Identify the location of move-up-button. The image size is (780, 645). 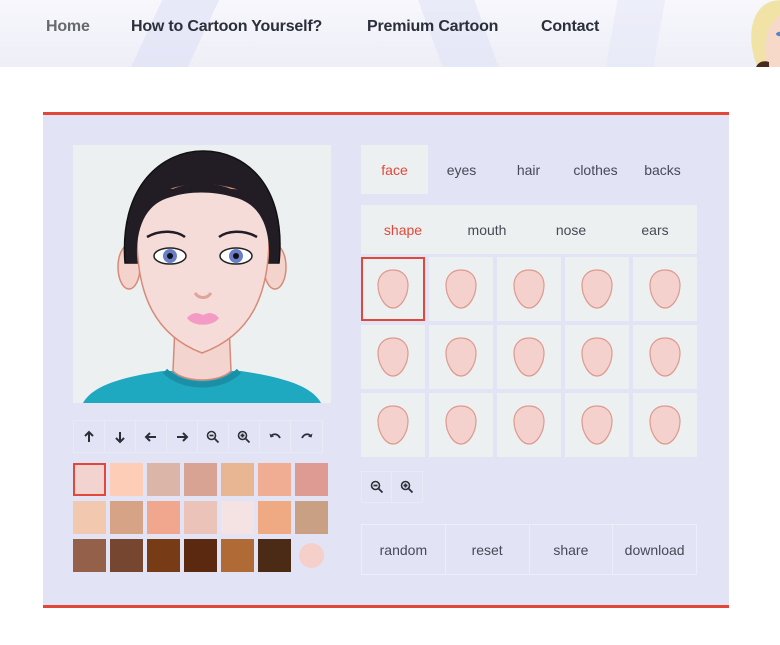
(89, 436).